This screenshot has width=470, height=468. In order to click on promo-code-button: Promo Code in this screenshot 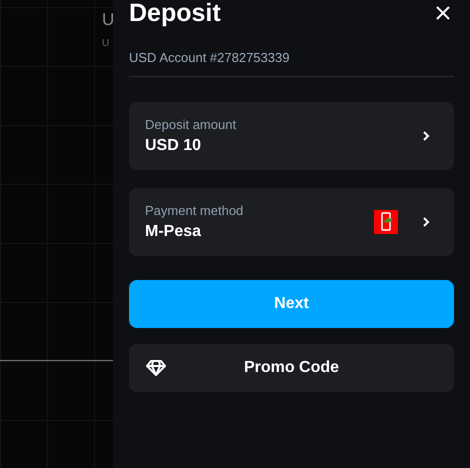, I will do `click(291, 368)`.